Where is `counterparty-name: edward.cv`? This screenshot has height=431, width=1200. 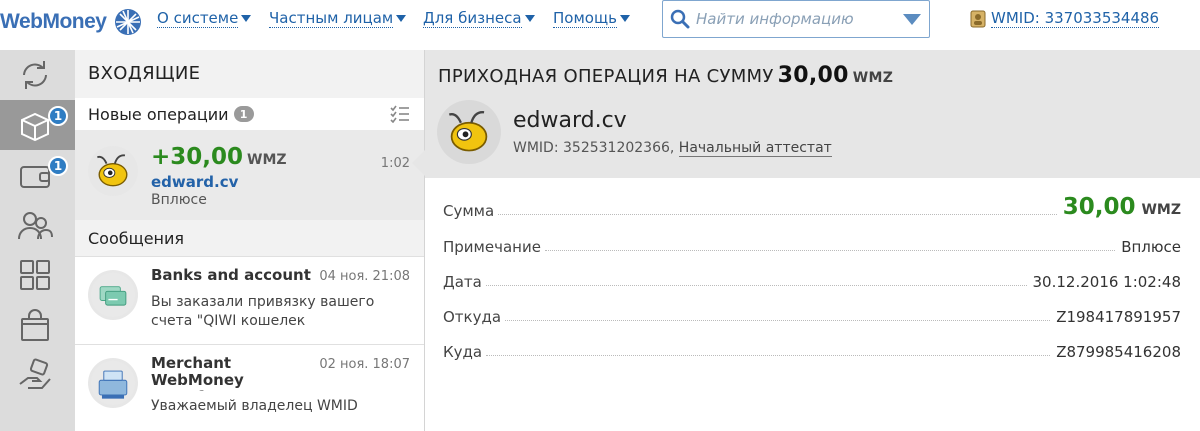 counterparty-name: edward.cv is located at coordinates (570, 120).